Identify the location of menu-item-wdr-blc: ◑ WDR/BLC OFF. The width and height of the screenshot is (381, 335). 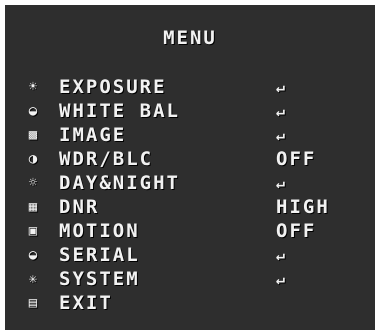
(195, 159).